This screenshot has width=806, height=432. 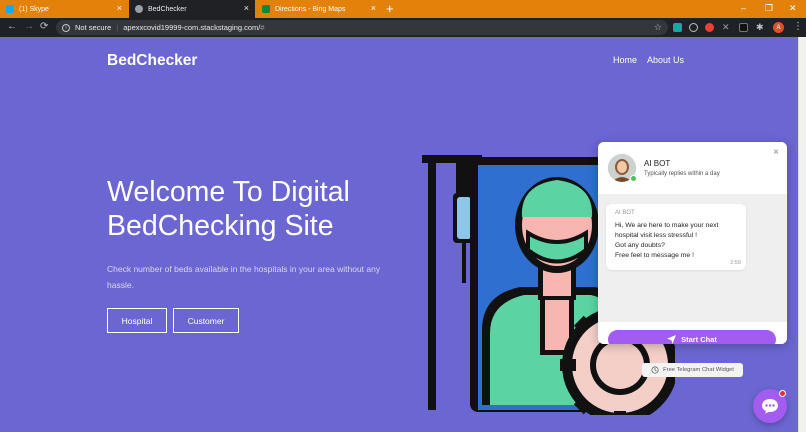 What do you see at coordinates (760, 27) in the screenshot?
I see `puzzle-icon: ✱` at bounding box center [760, 27].